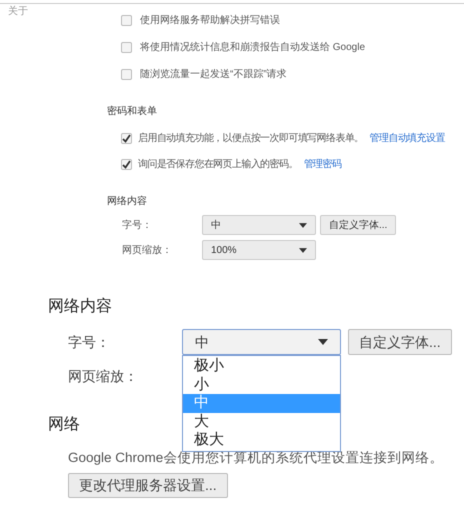 Image resolution: width=464 pixels, height=506 pixels. Describe the element at coordinates (323, 164) in the screenshot. I see `settings-link: 管理密码` at that location.